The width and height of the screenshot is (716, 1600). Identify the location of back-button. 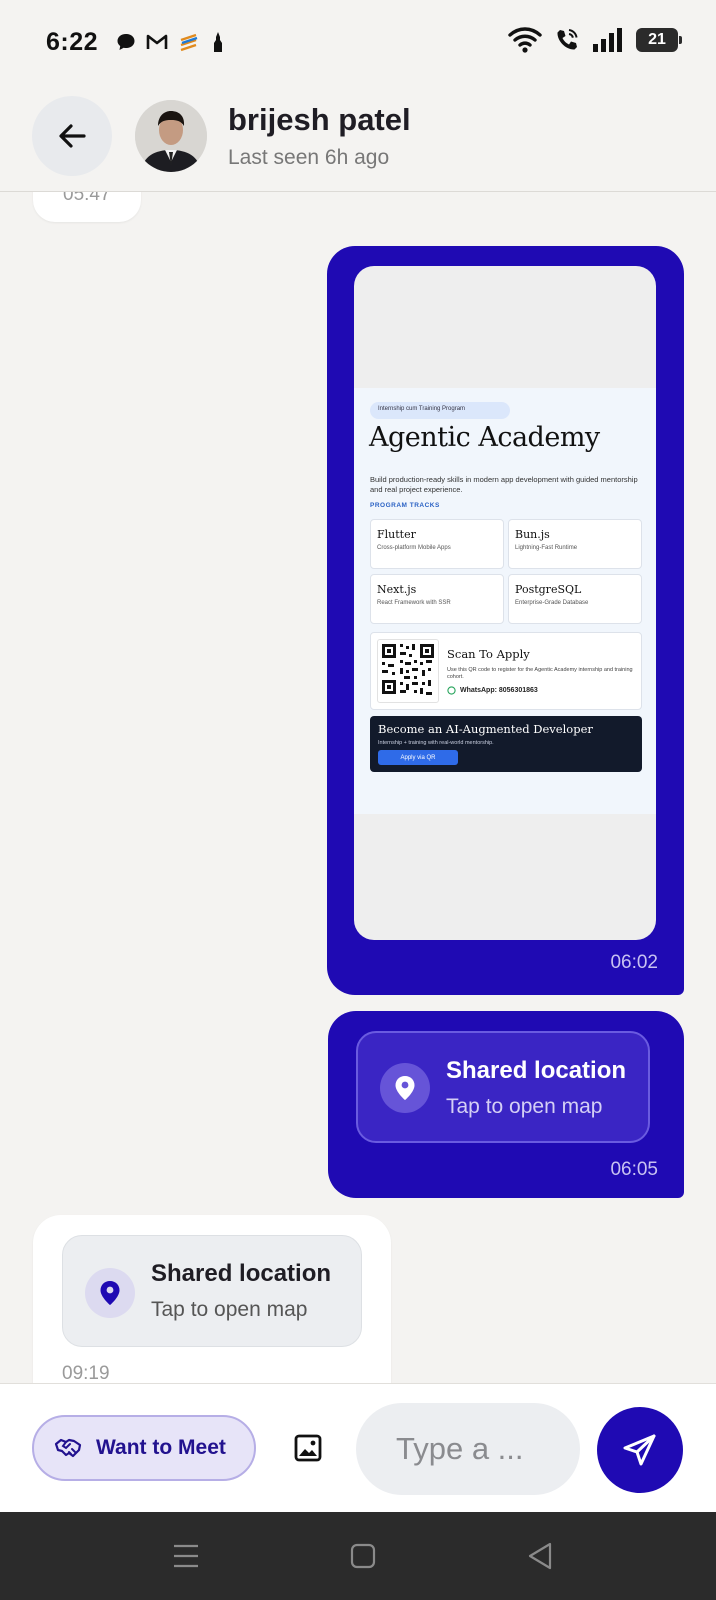
(72, 136).